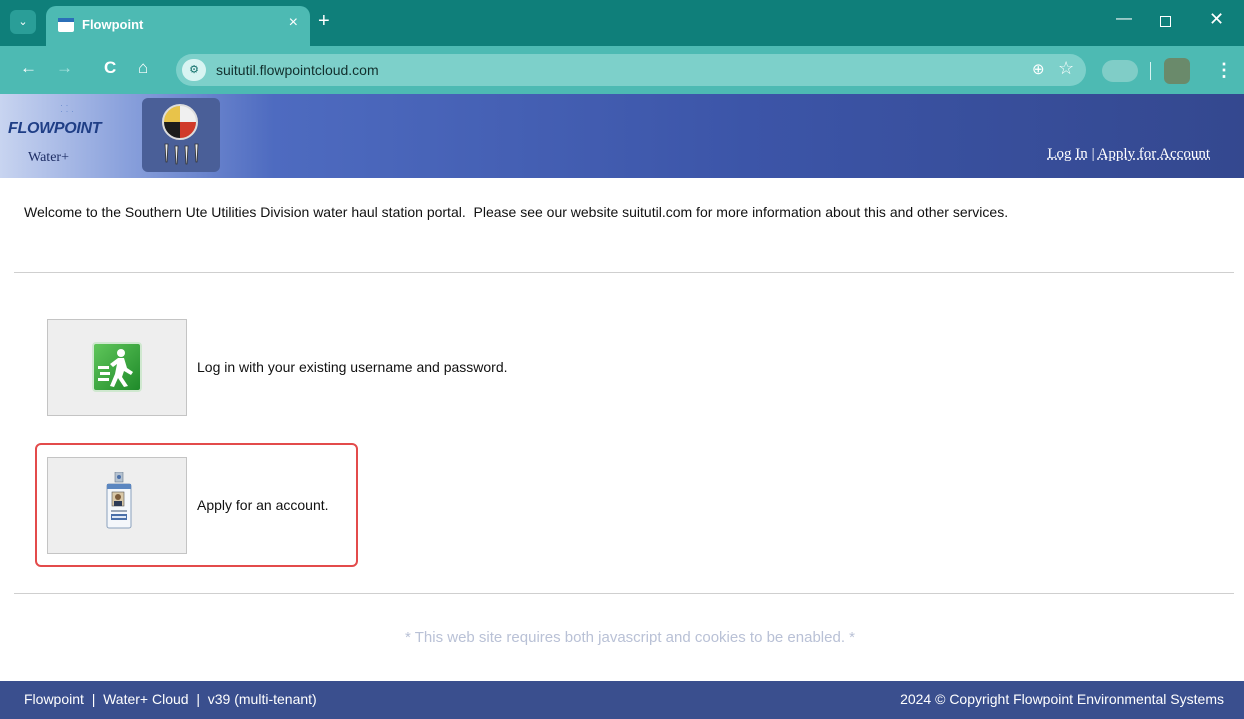 The image size is (1244, 719). Describe the element at coordinates (1216, 19) in the screenshot. I see `window-close-button: ✕` at that location.